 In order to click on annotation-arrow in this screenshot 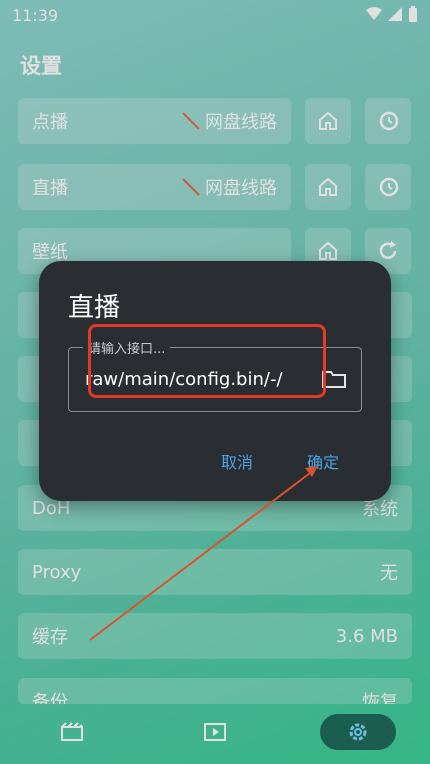, I will do `click(203, 553)`.